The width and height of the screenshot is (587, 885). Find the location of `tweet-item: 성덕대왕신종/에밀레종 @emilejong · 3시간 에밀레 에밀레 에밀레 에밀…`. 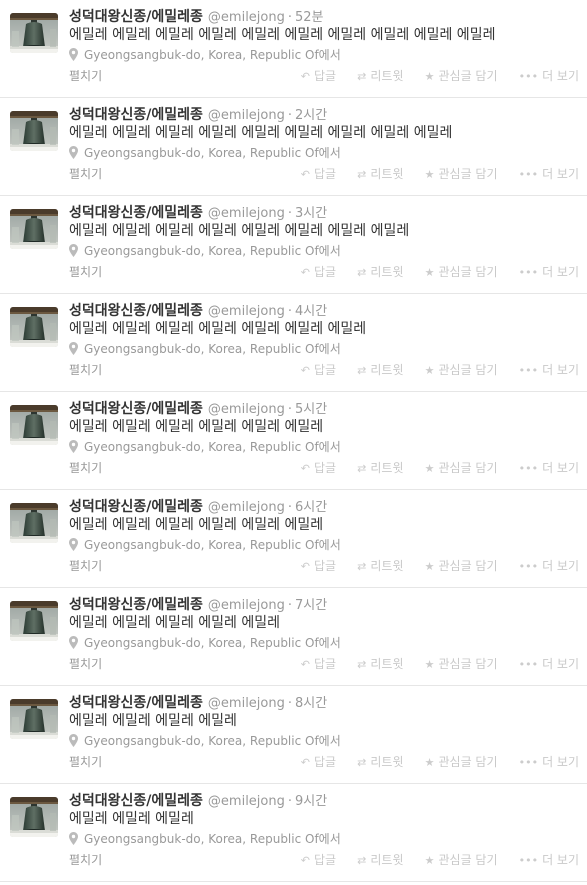

tweet-item: 성덕대왕신종/에밀레종 @emilejong · 3시간 에밀레 에밀레 에밀레 에밀… is located at coordinates (293, 245).